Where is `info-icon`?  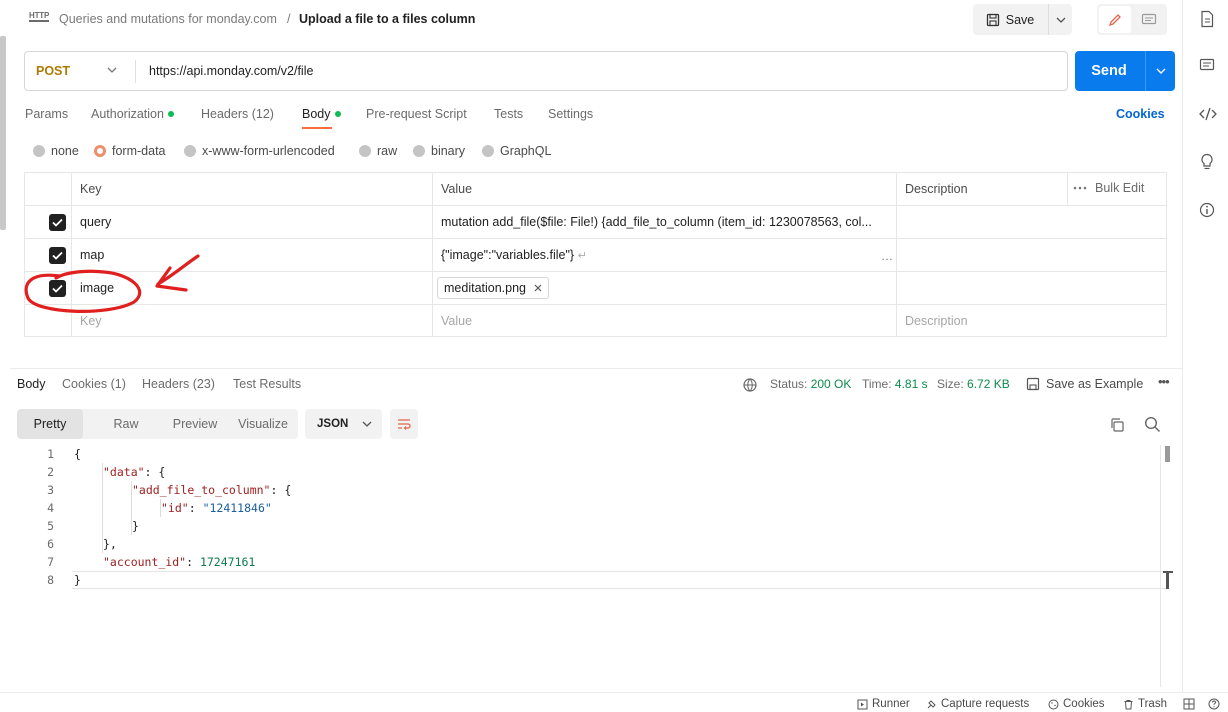
info-icon is located at coordinates (1207, 210).